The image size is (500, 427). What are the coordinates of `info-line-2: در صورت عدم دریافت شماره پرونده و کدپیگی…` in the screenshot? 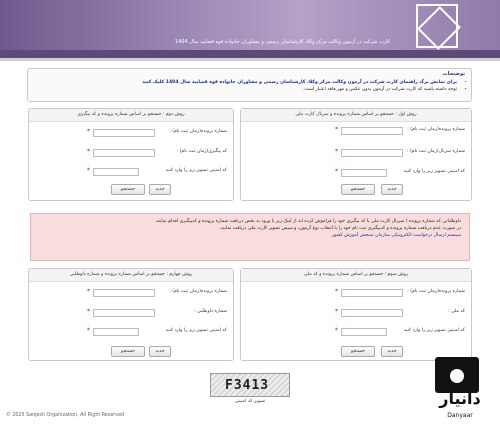 It's located at (340, 228).